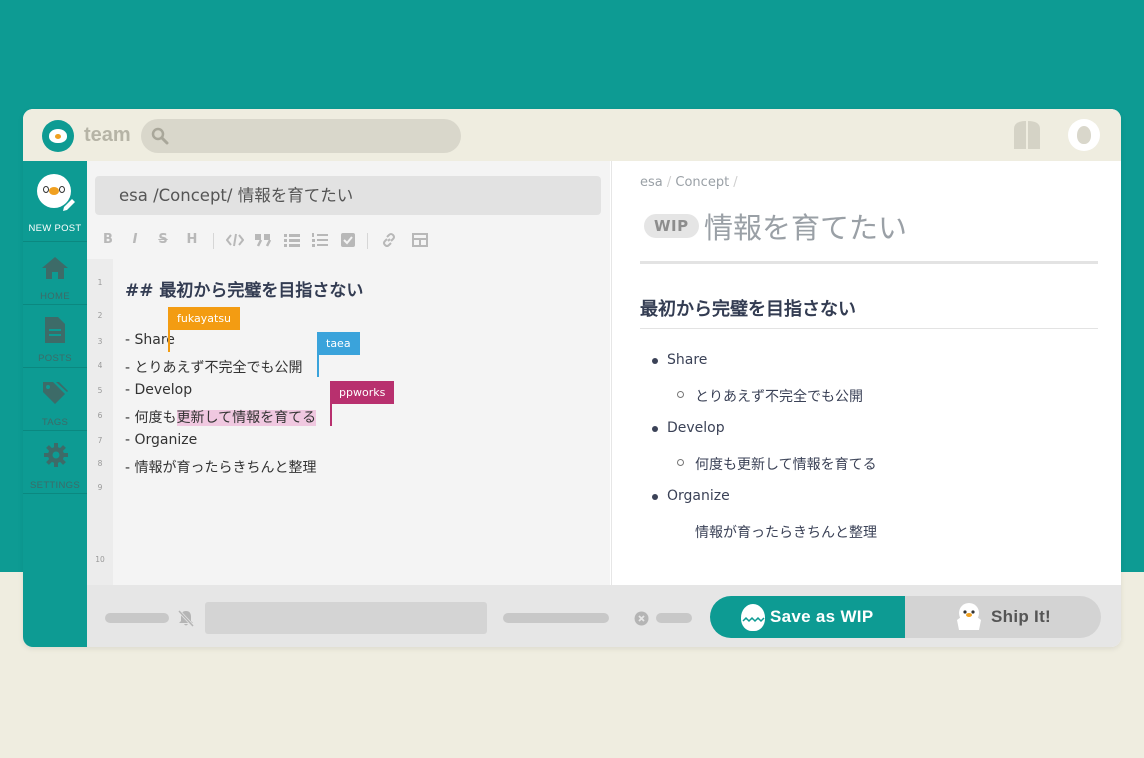  Describe the element at coordinates (320, 240) in the screenshot. I see `numbered-list-icon` at that location.